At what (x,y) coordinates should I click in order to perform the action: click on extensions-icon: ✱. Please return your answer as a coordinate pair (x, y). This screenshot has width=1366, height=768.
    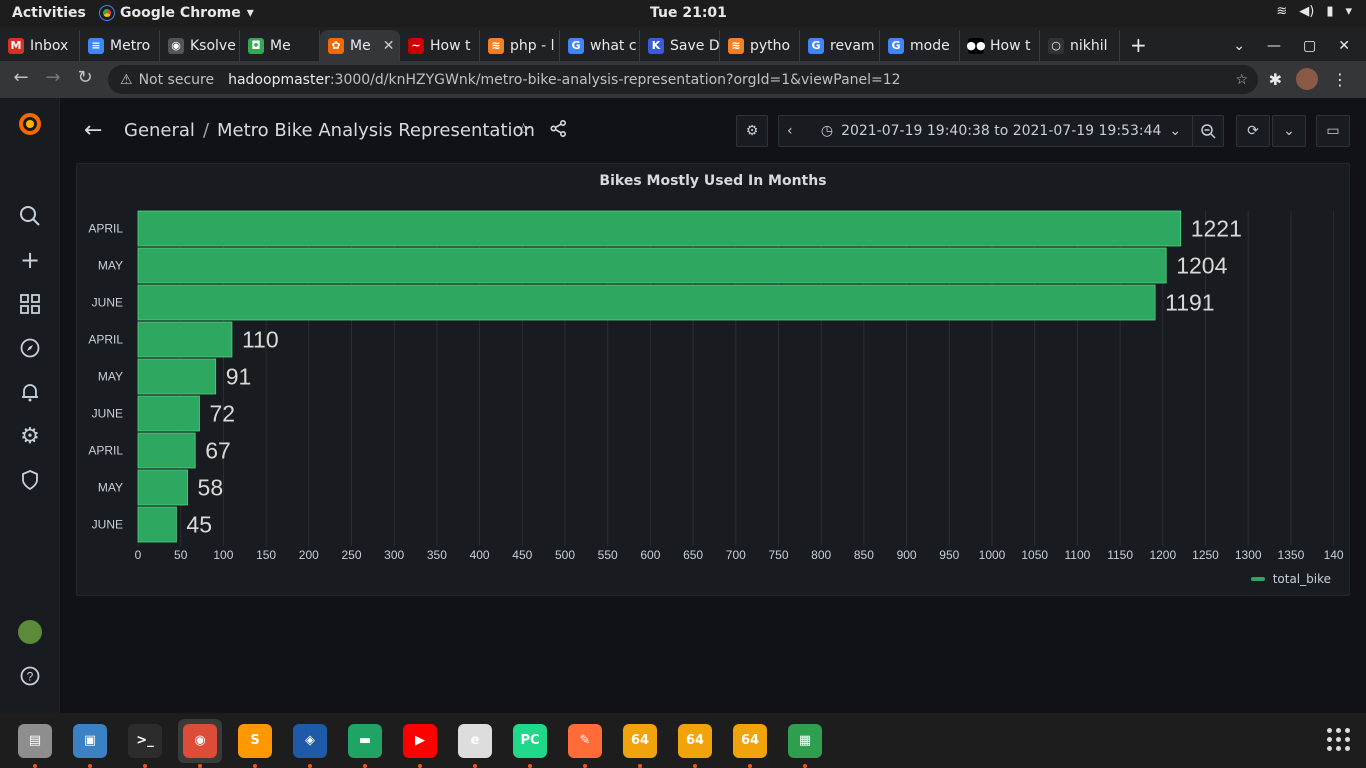
    Looking at the image, I should click on (1275, 79).